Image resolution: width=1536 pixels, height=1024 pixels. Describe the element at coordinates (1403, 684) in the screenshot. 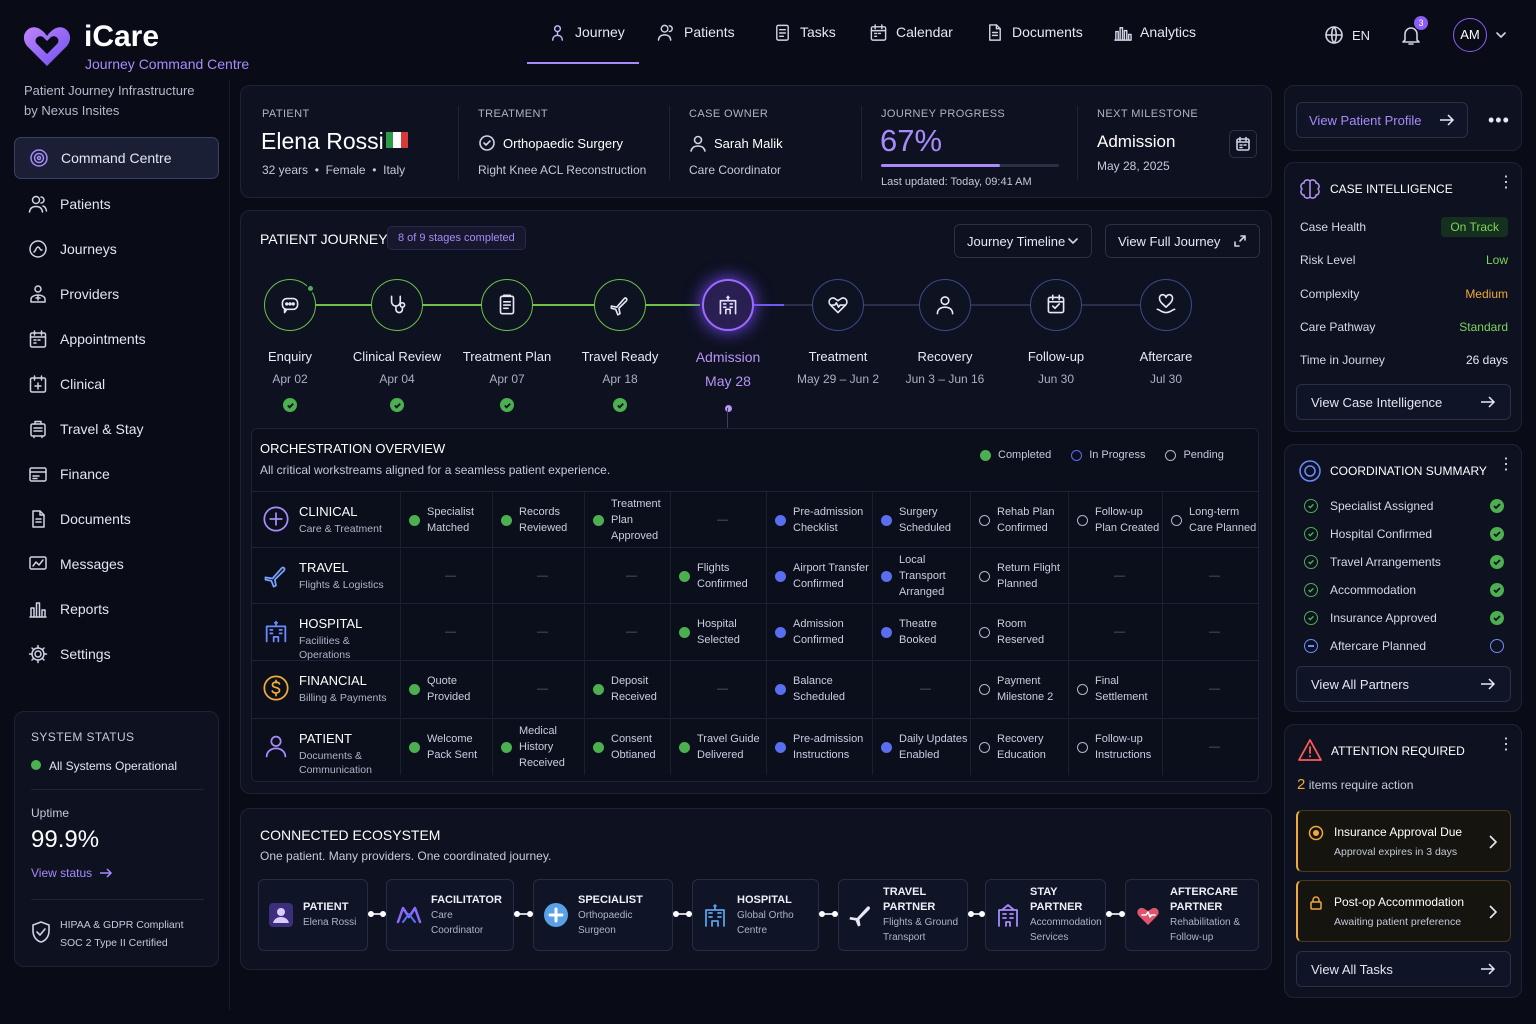

I see `view-all-partners-button: View All Partners` at that location.